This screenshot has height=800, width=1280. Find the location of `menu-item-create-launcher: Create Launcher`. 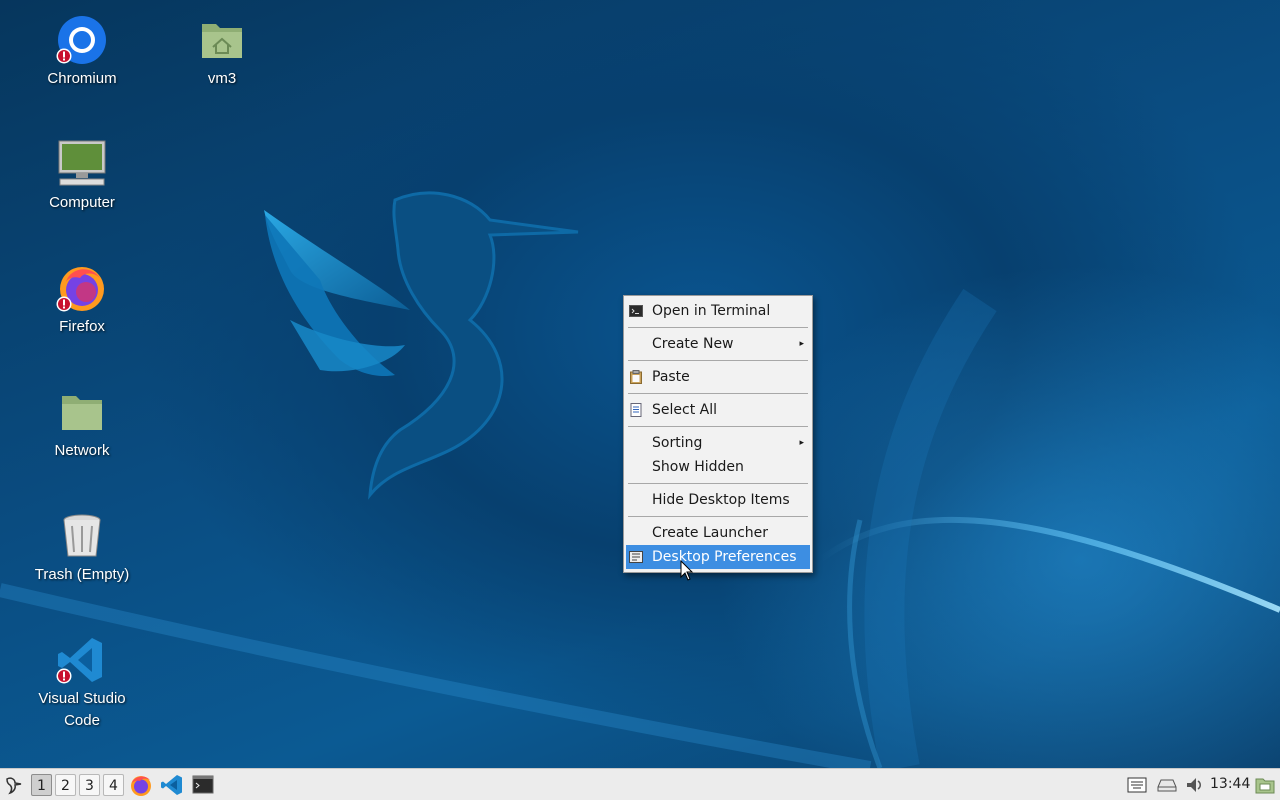

menu-item-create-launcher: Create Launcher is located at coordinates (718, 533).